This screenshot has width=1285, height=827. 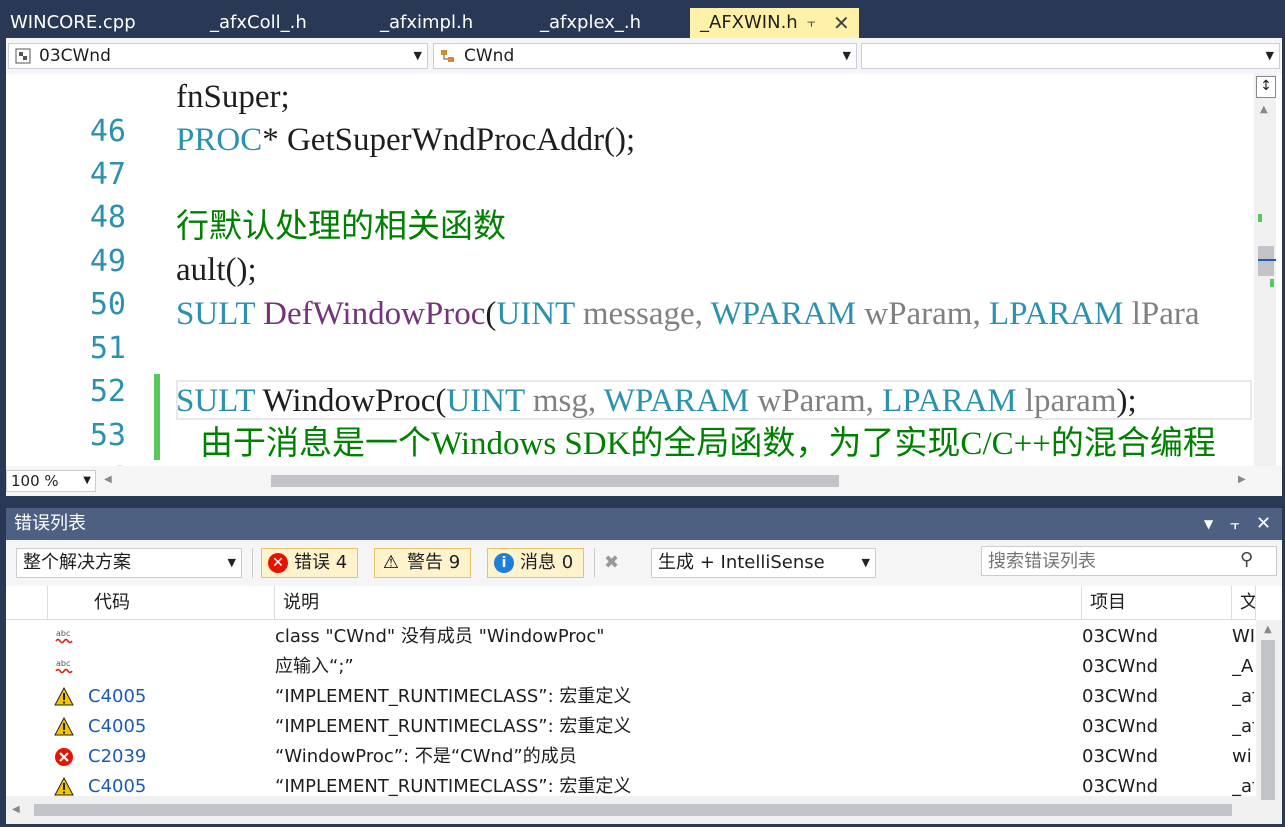 I want to click on line-number: 51, so click(x=107, y=348).